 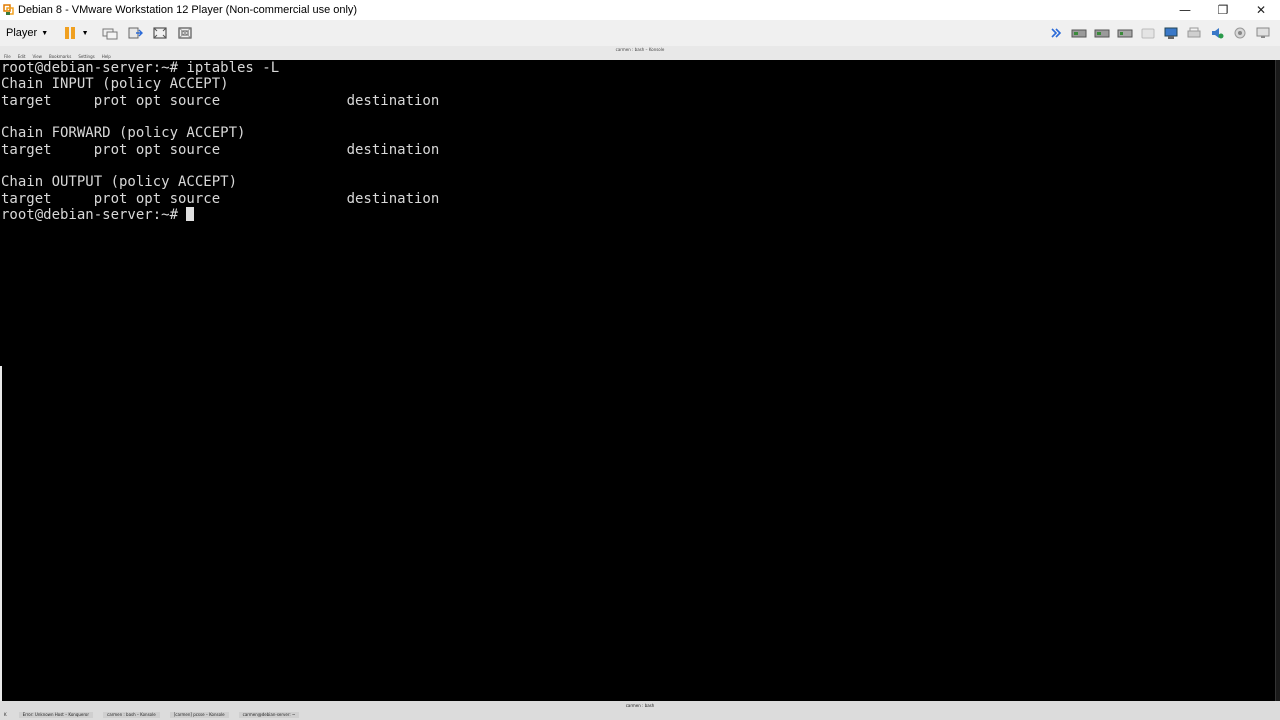 What do you see at coordinates (119, 182) in the screenshot?
I see `terminal-line: Chain OUTPUT (policy ACCEPT)` at bounding box center [119, 182].